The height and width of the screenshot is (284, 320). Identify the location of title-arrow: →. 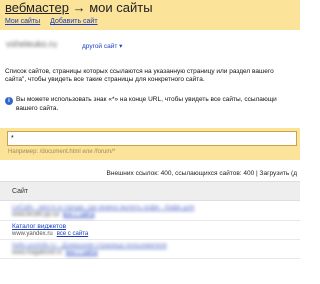
(79, 7).